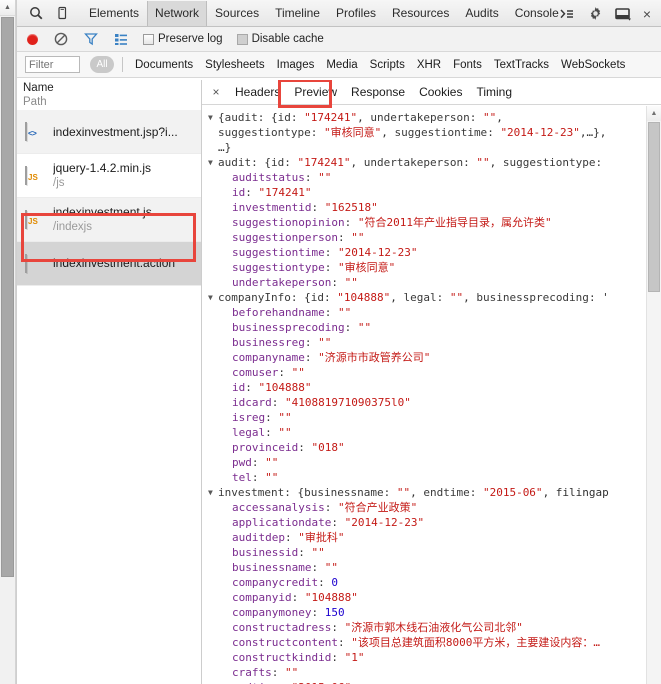  Describe the element at coordinates (225, 147) in the screenshot. I see `json-root-summary-line: …}` at that location.